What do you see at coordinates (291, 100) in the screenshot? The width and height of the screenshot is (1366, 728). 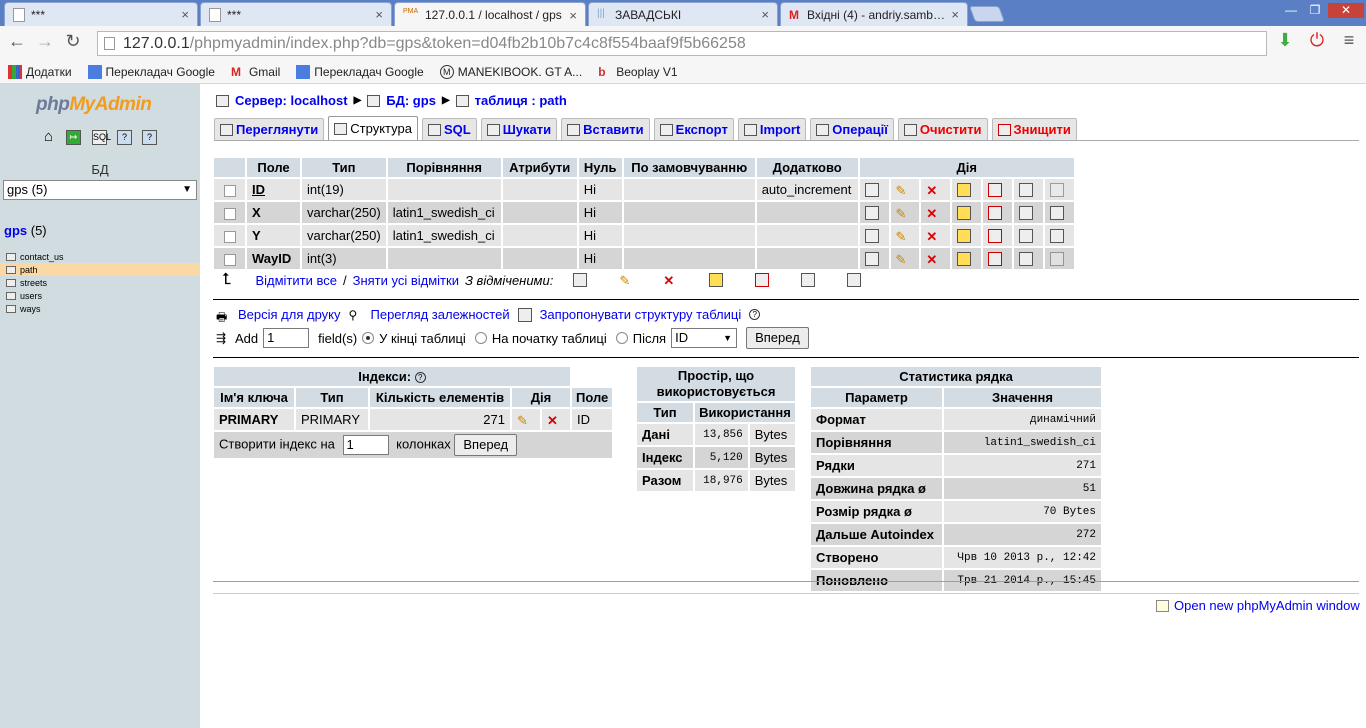 I see `breadcrumb-server: Сервер: localhost` at bounding box center [291, 100].